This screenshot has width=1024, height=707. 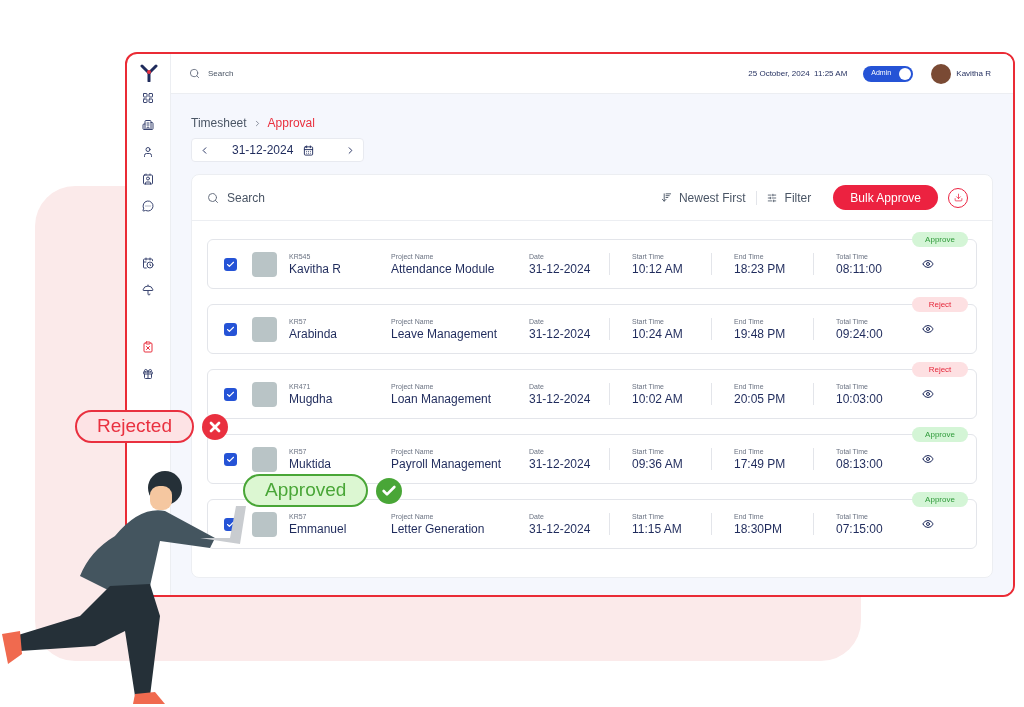 What do you see at coordinates (219, 123) in the screenshot?
I see `breadcrumb-link: Timesheet` at bounding box center [219, 123].